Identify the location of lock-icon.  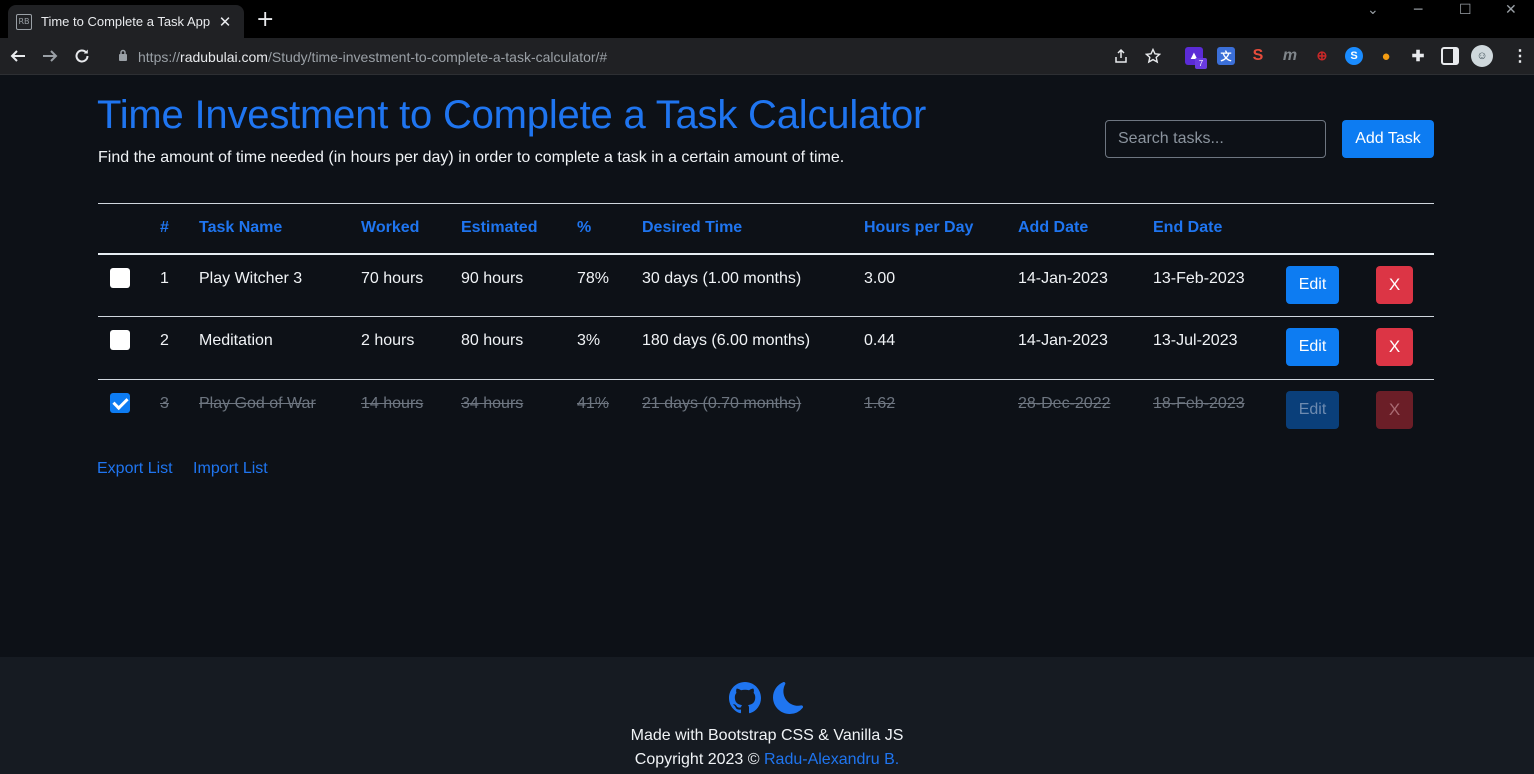
(123, 57).